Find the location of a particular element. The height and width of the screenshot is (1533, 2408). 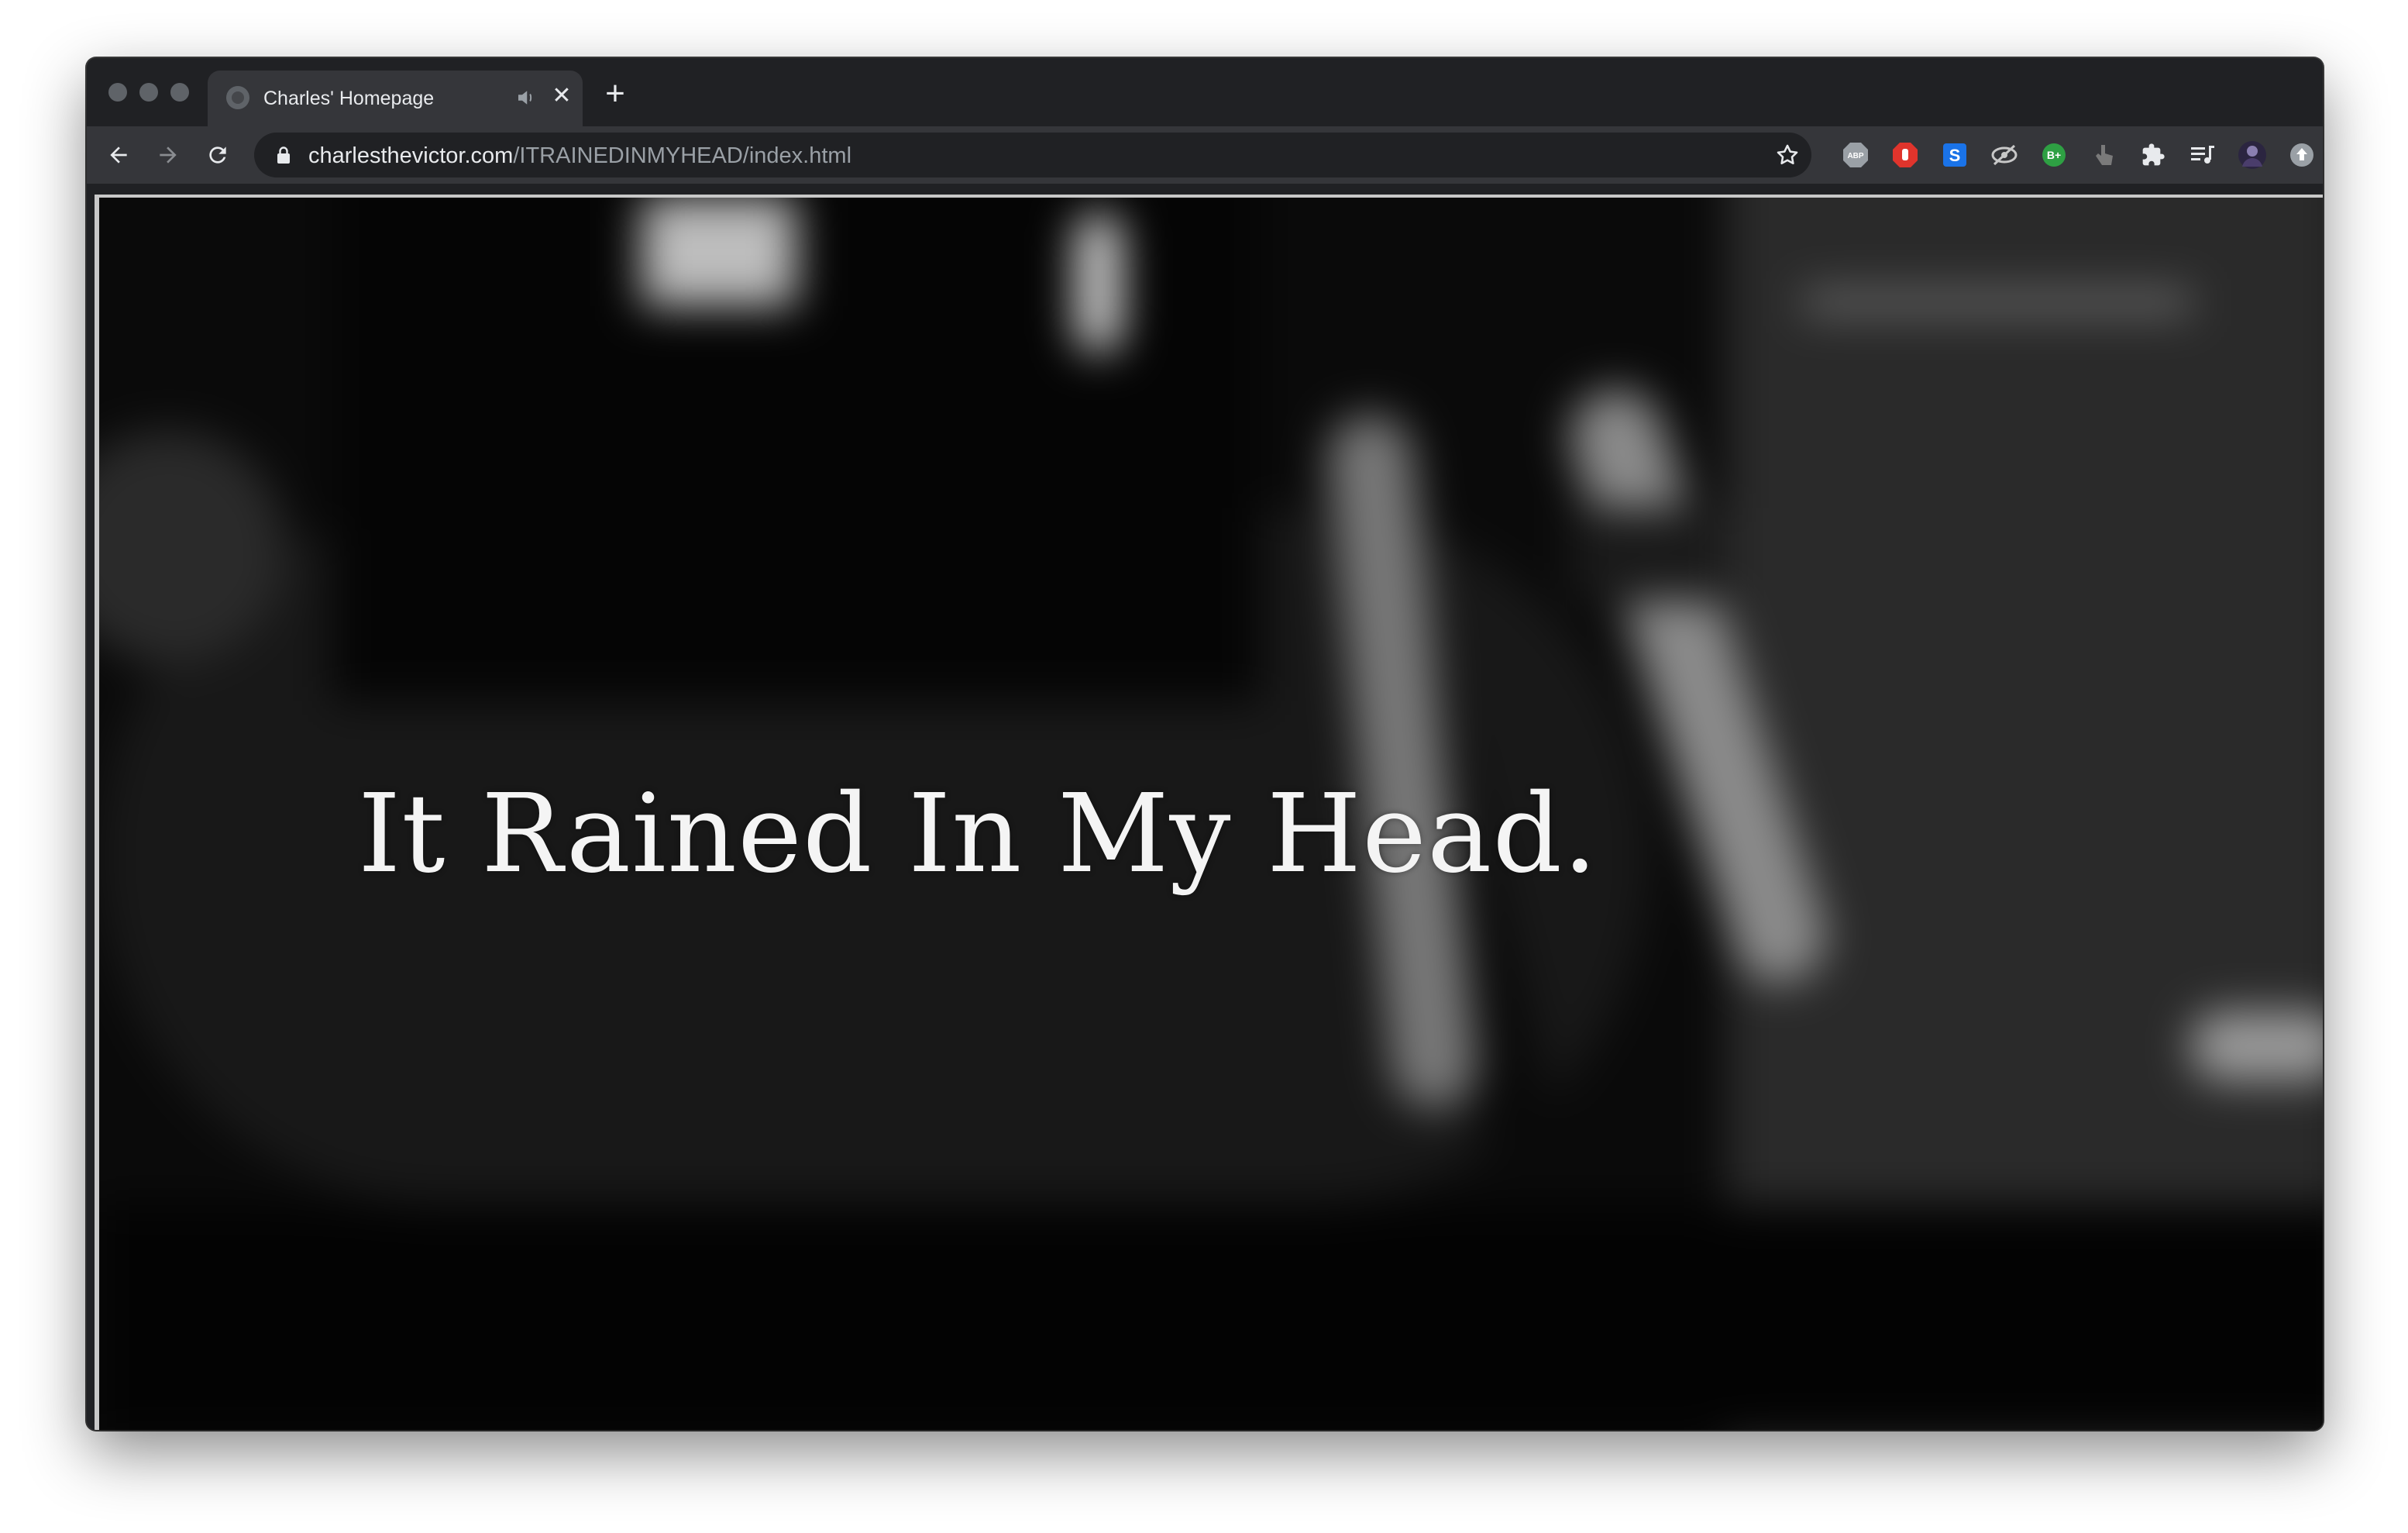

s-extension-icon: S is located at coordinates (1955, 155).